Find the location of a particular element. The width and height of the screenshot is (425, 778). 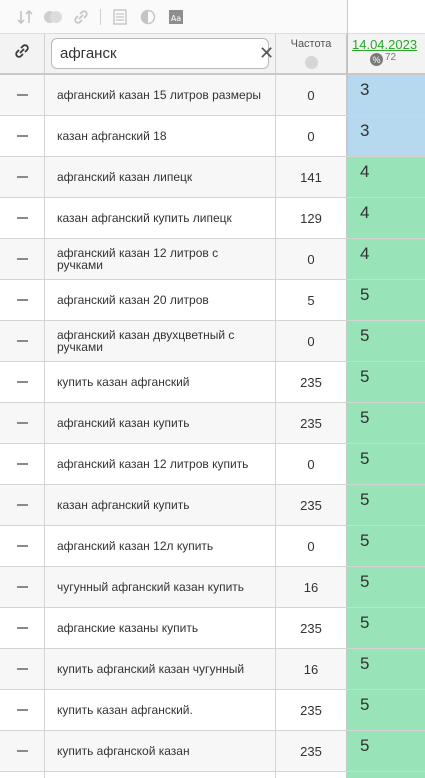

search-header: ✕ is located at coordinates (160, 54).